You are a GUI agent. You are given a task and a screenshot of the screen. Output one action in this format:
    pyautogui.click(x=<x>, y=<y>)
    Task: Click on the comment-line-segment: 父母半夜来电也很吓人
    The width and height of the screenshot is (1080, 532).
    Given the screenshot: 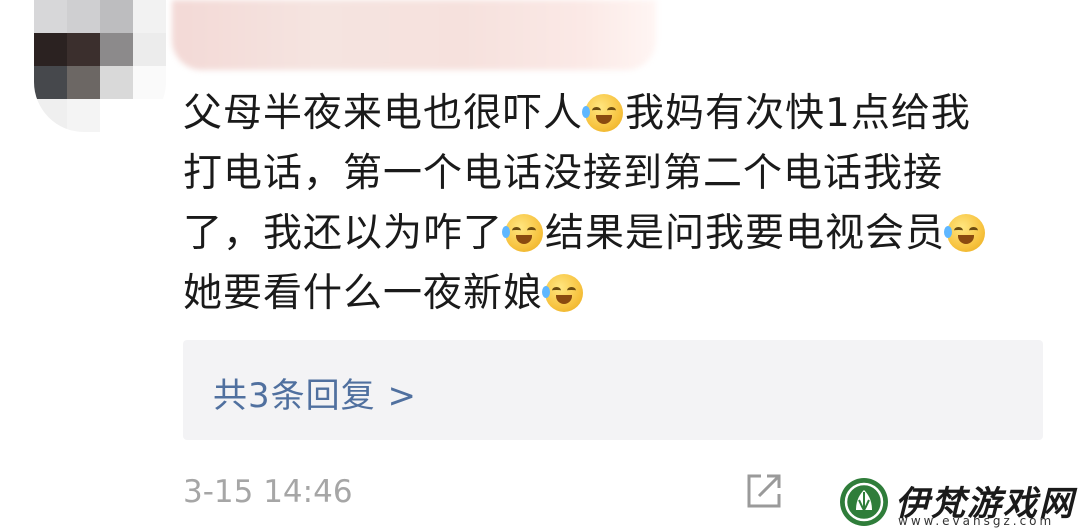 What is the action you would take?
    pyautogui.click(x=383, y=113)
    